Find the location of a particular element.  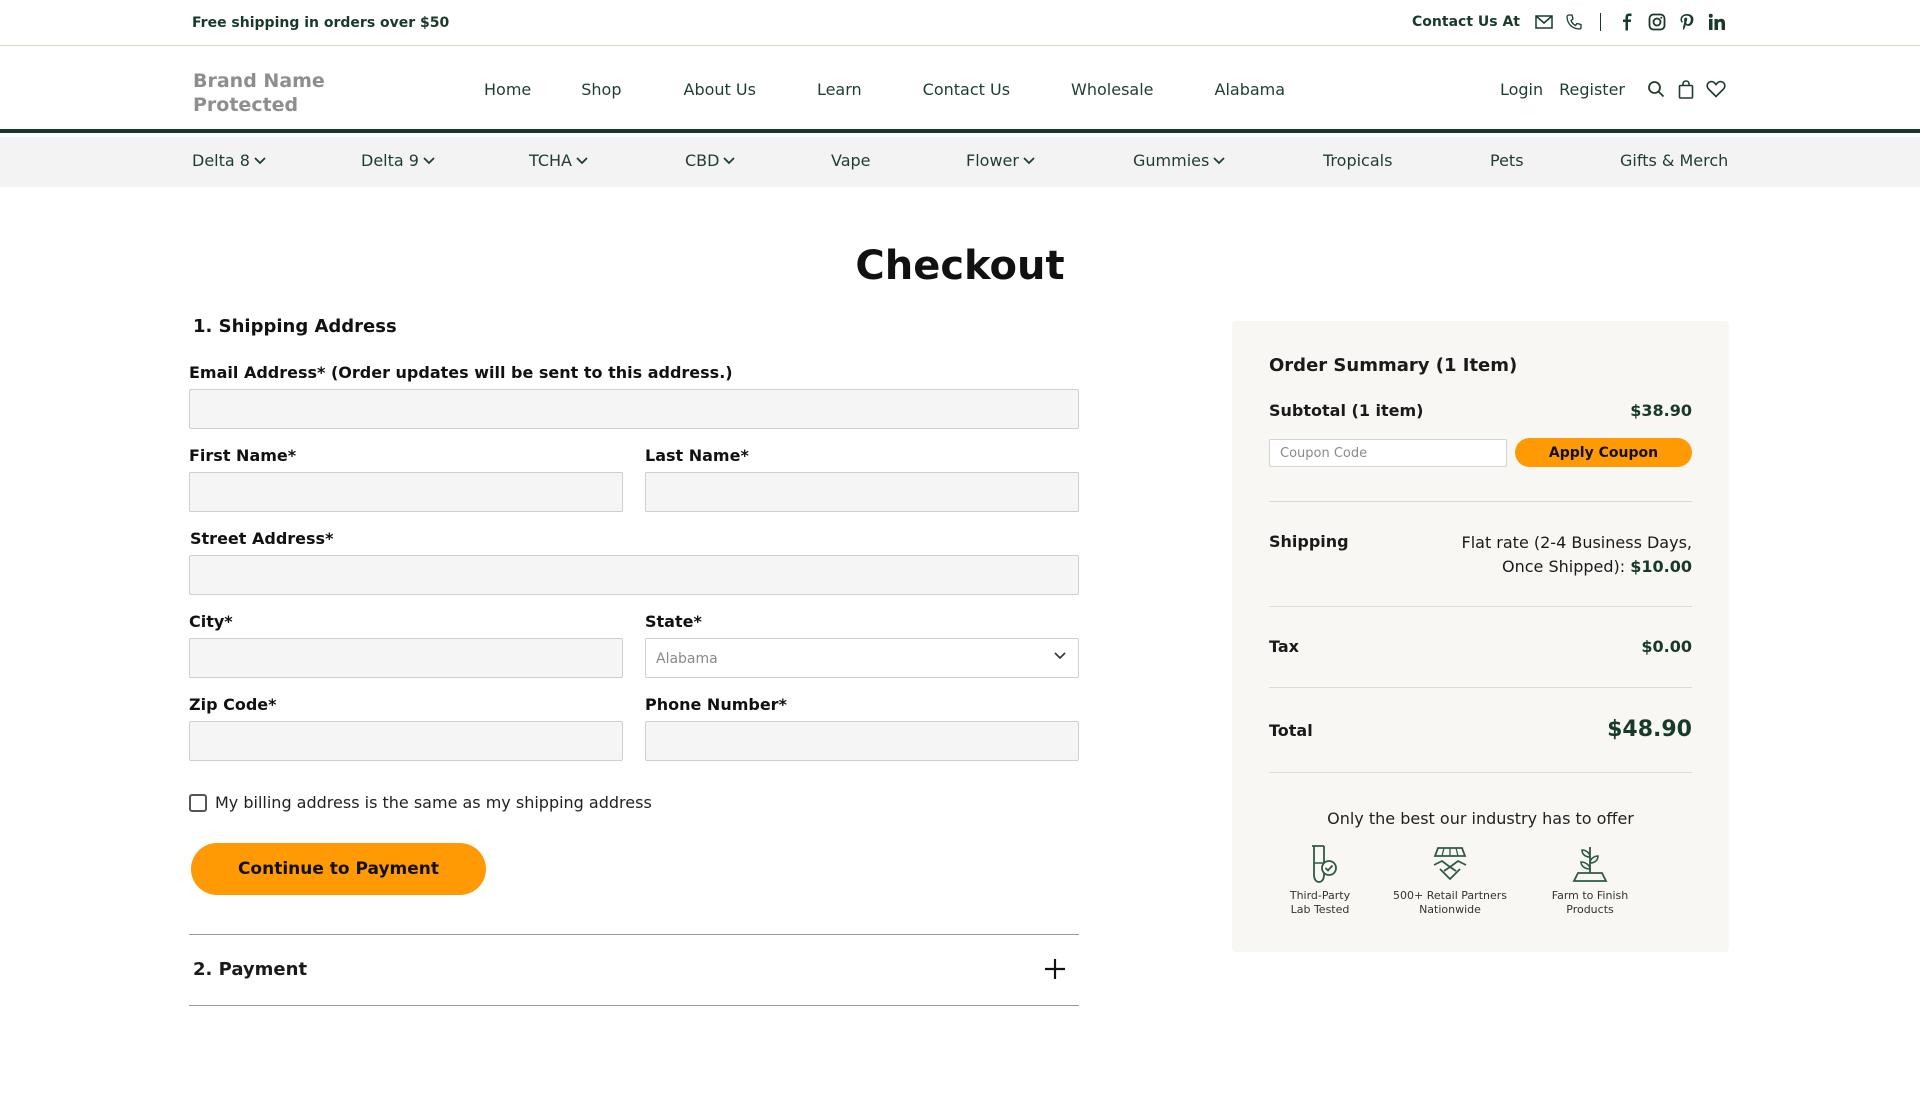

order-summary-title: Order Summary (1 Item) is located at coordinates (1393, 365).